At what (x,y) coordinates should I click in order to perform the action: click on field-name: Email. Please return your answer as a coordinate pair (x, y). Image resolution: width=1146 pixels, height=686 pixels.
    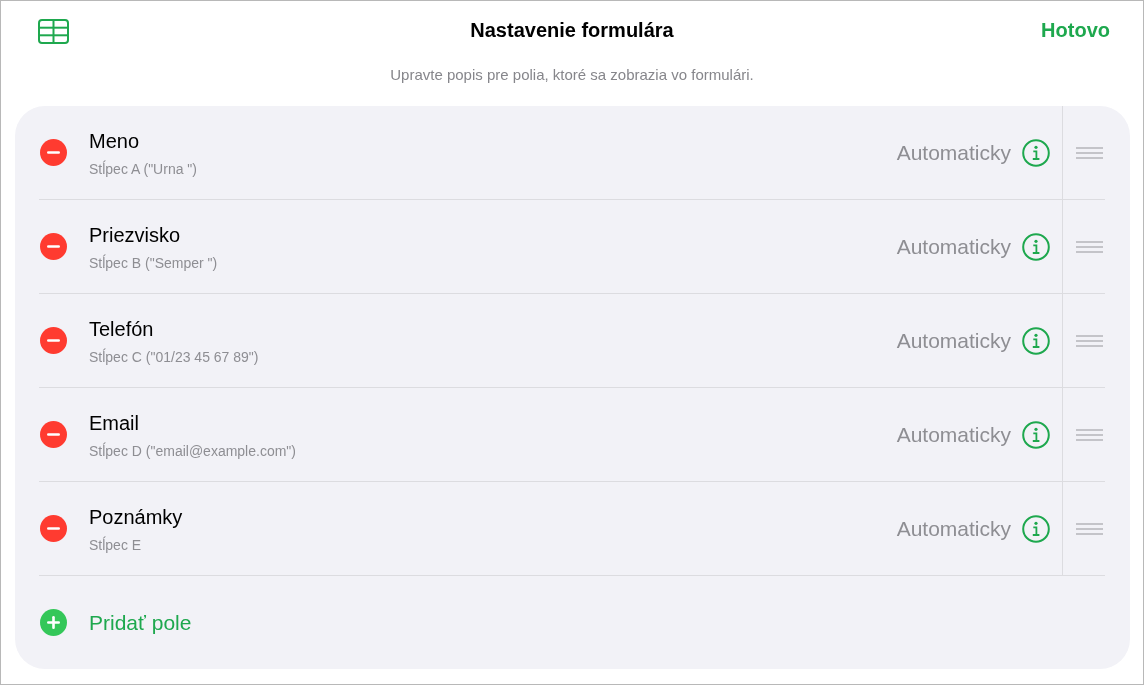
    Looking at the image, I should click on (114, 423).